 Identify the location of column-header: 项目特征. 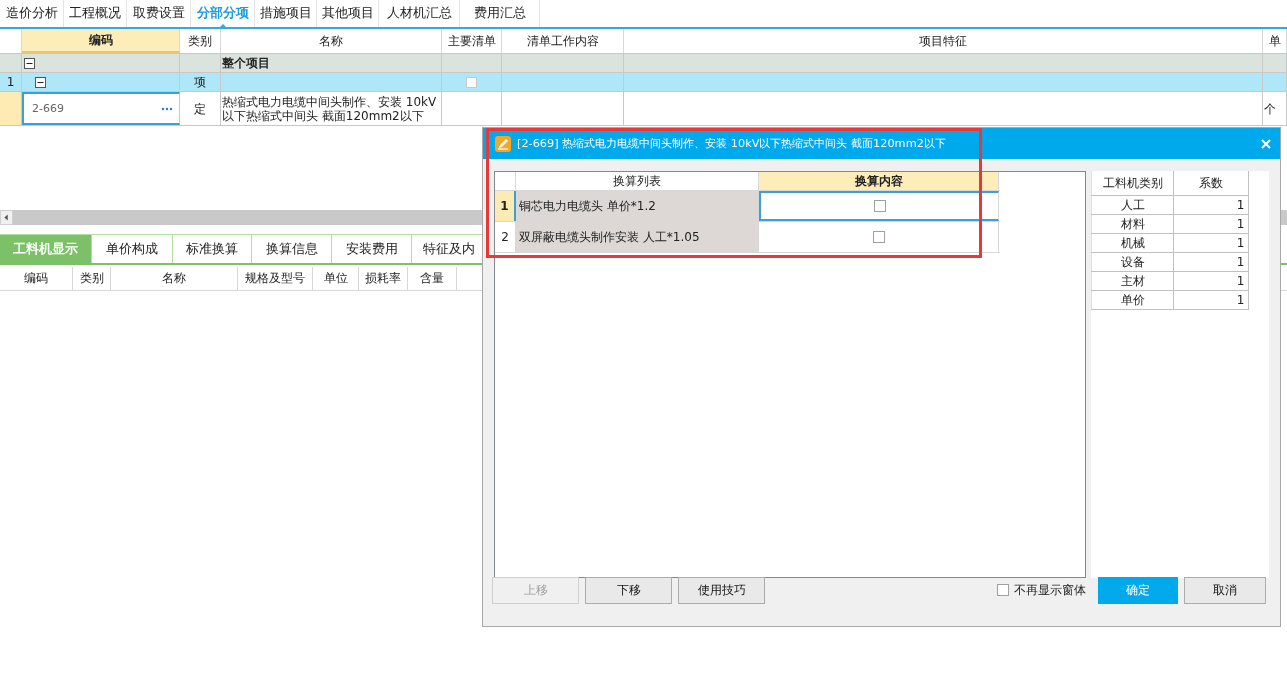
(943, 41).